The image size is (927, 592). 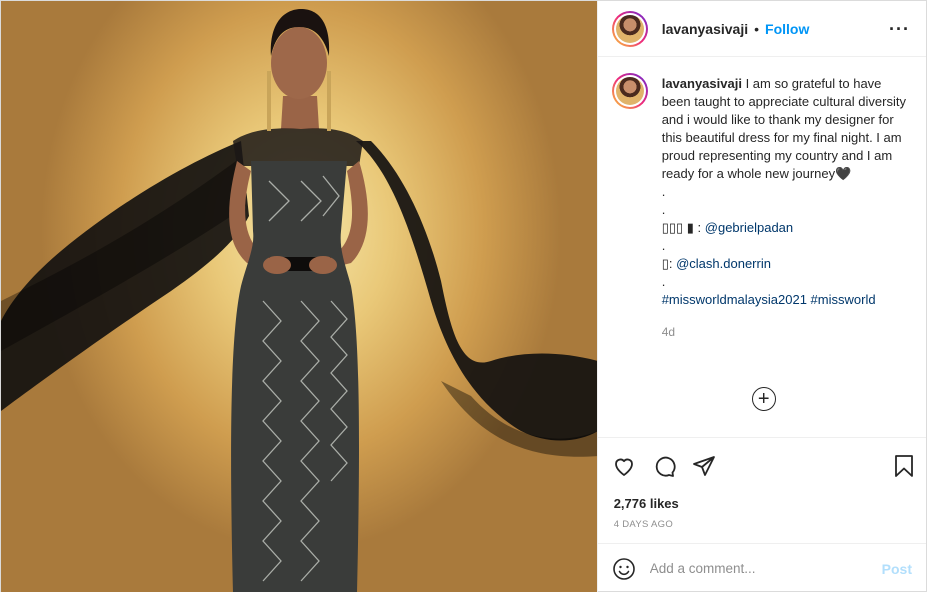 I want to click on hashtags-link: #missworldmalaysia2021 #missworld, so click(x=785, y=300).